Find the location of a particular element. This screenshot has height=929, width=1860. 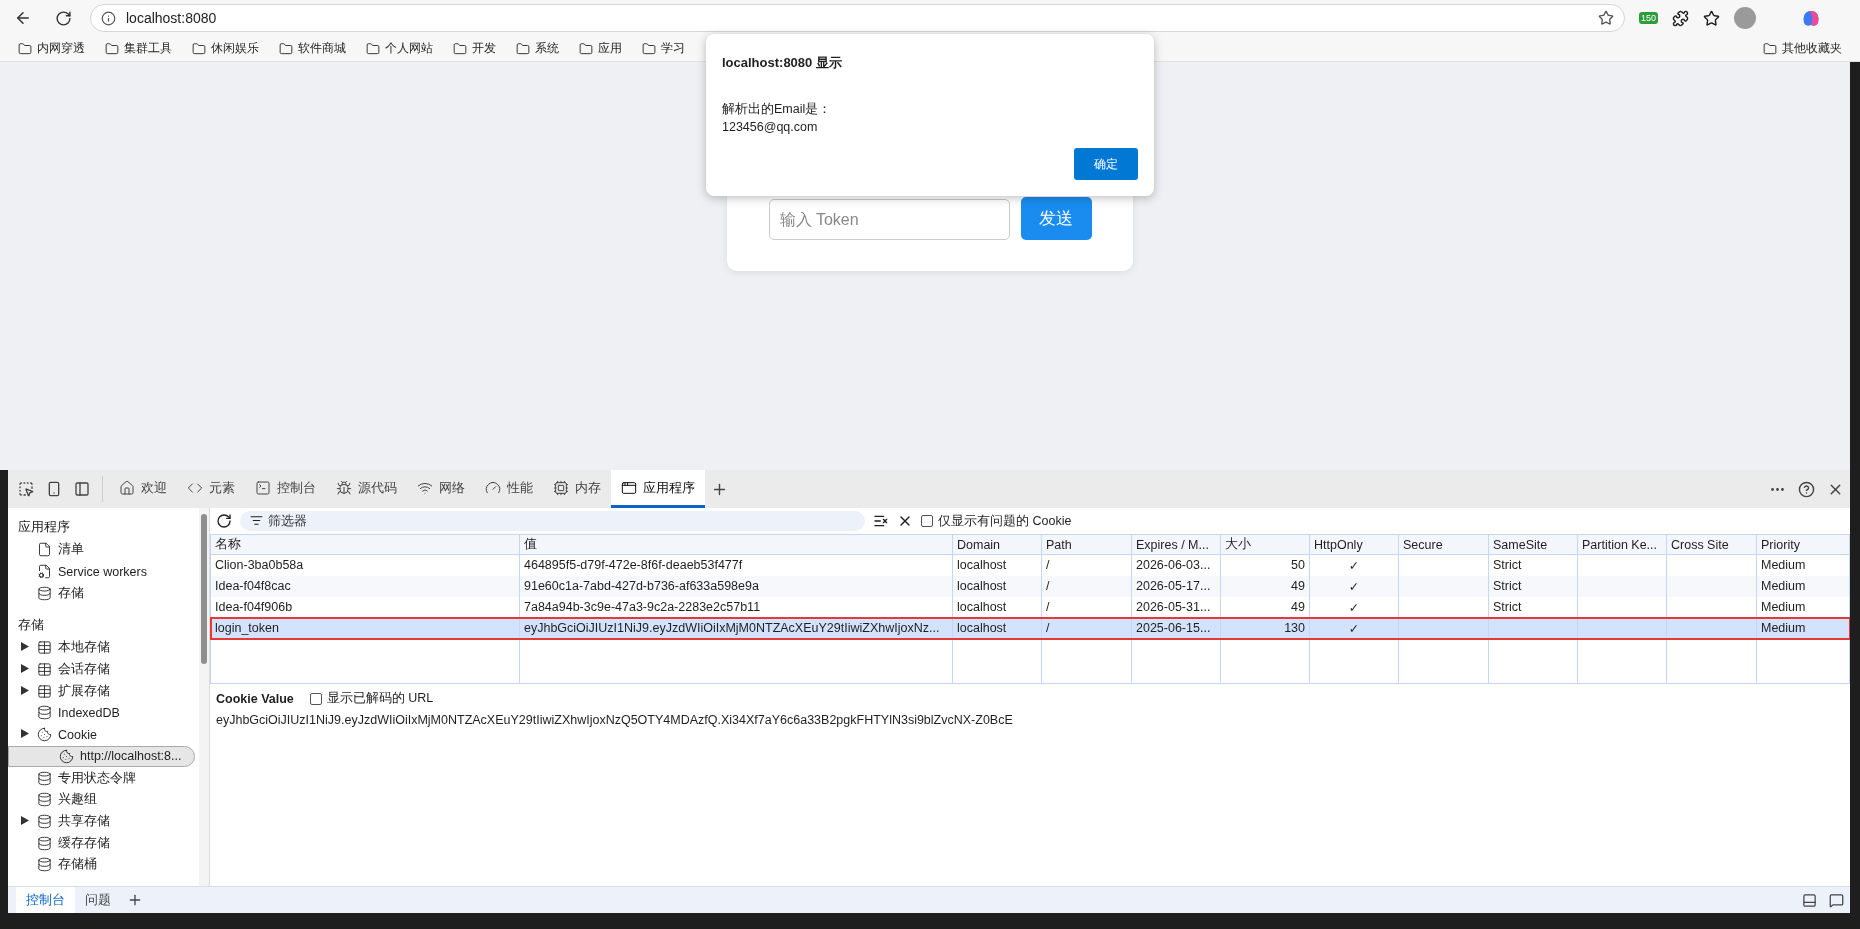

sidebar-item: 本地存储 is located at coordinates (103, 648).